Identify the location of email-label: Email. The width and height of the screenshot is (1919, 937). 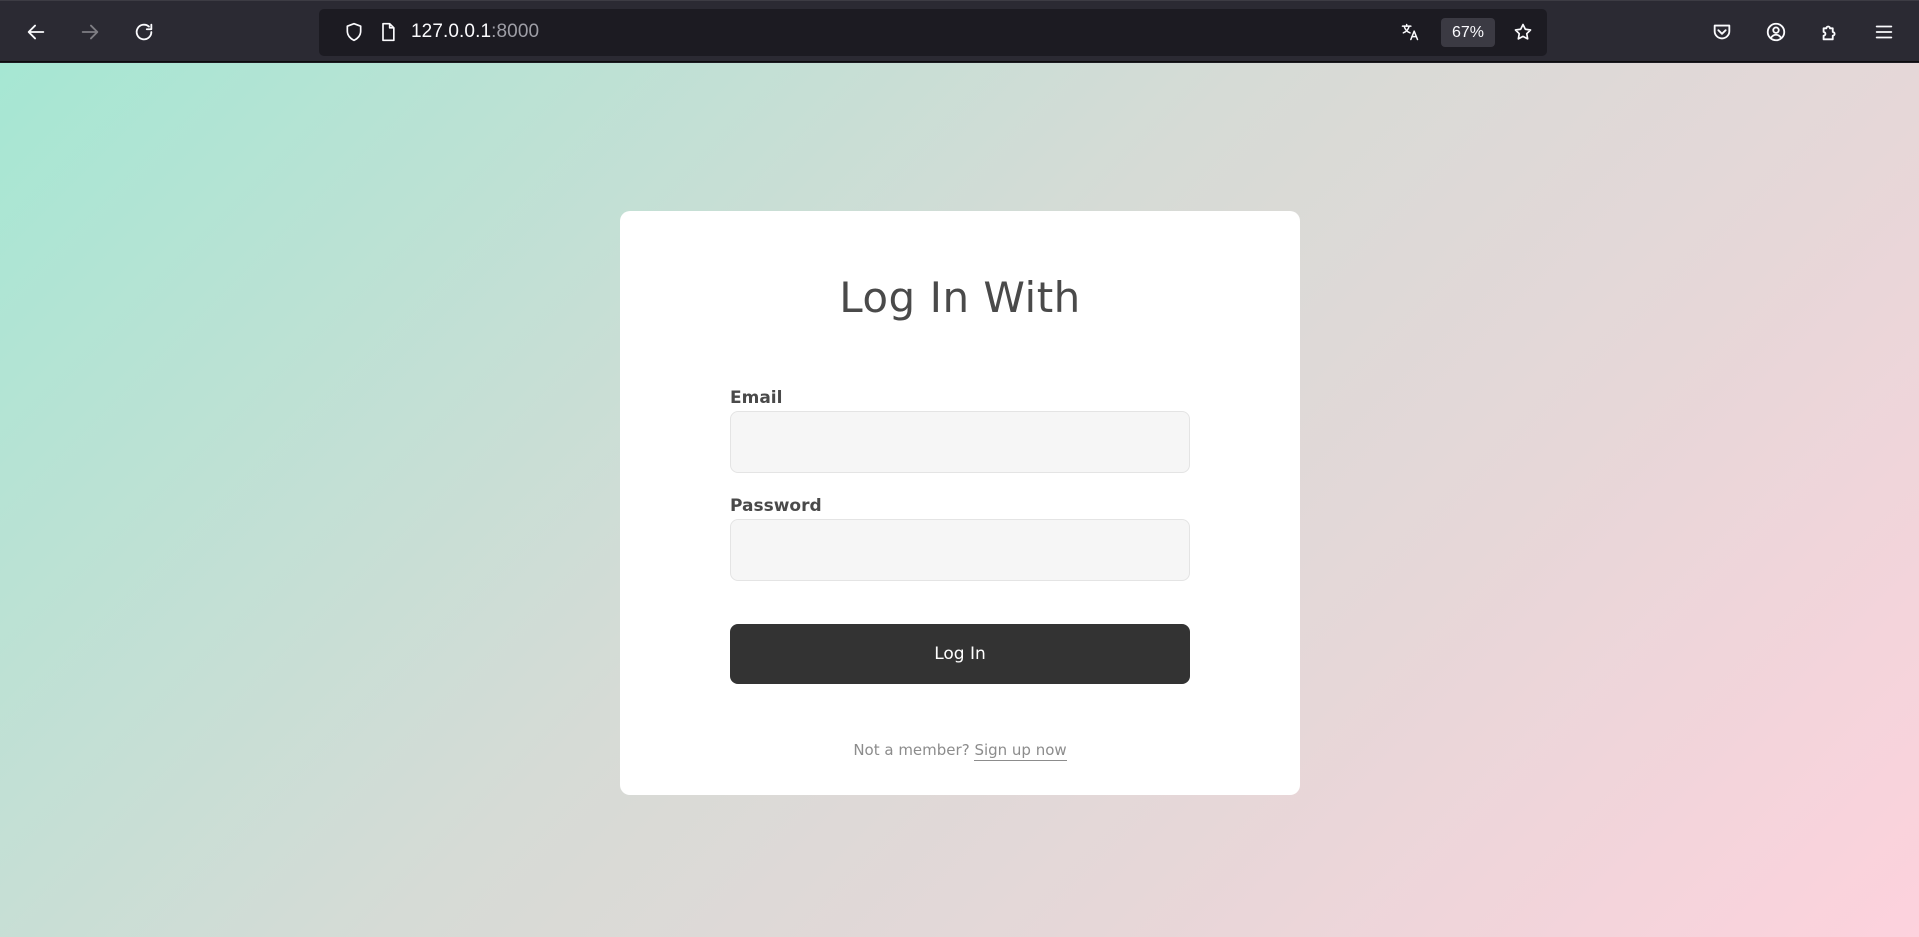
(756, 398).